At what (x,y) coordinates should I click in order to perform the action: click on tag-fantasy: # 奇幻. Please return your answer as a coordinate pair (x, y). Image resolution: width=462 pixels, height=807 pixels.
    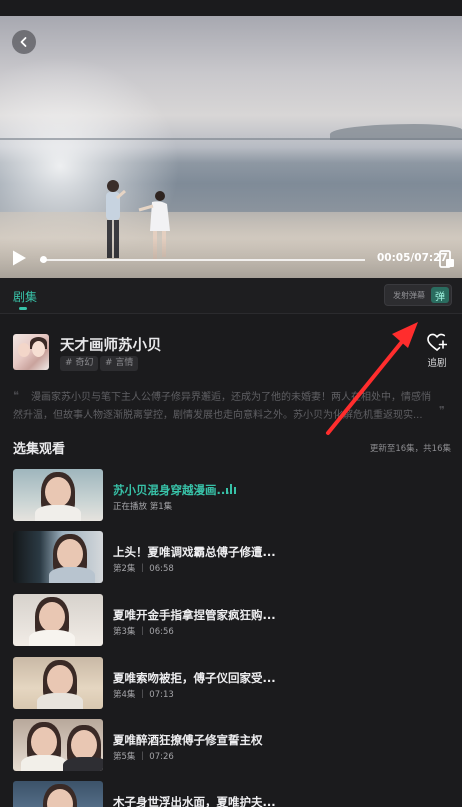
    Looking at the image, I should click on (79, 363).